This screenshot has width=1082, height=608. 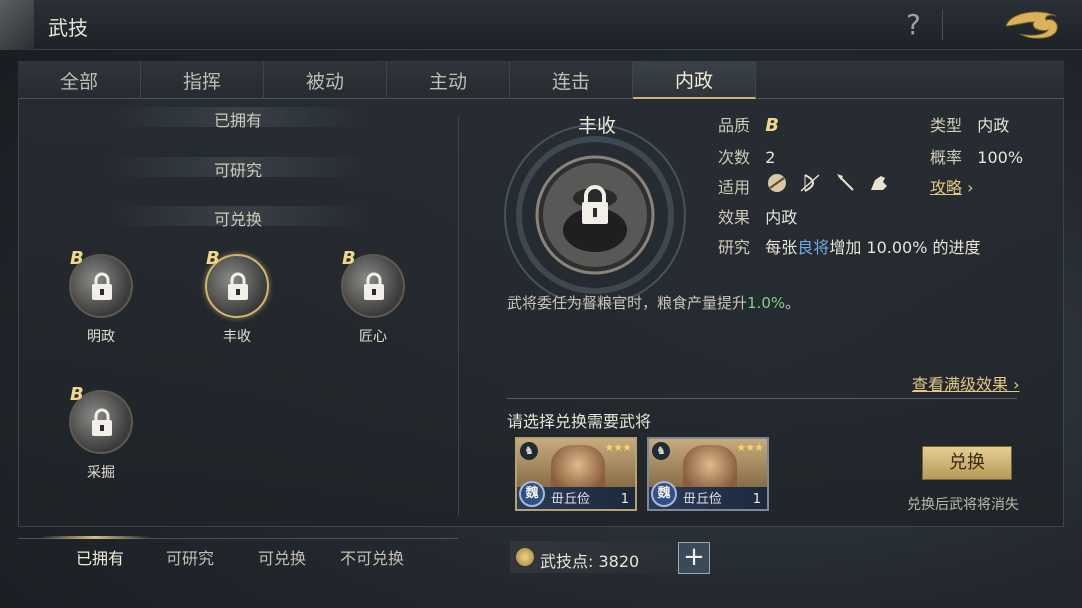 What do you see at coordinates (694, 558) in the screenshot?
I see `add-points-button: +` at bounding box center [694, 558].